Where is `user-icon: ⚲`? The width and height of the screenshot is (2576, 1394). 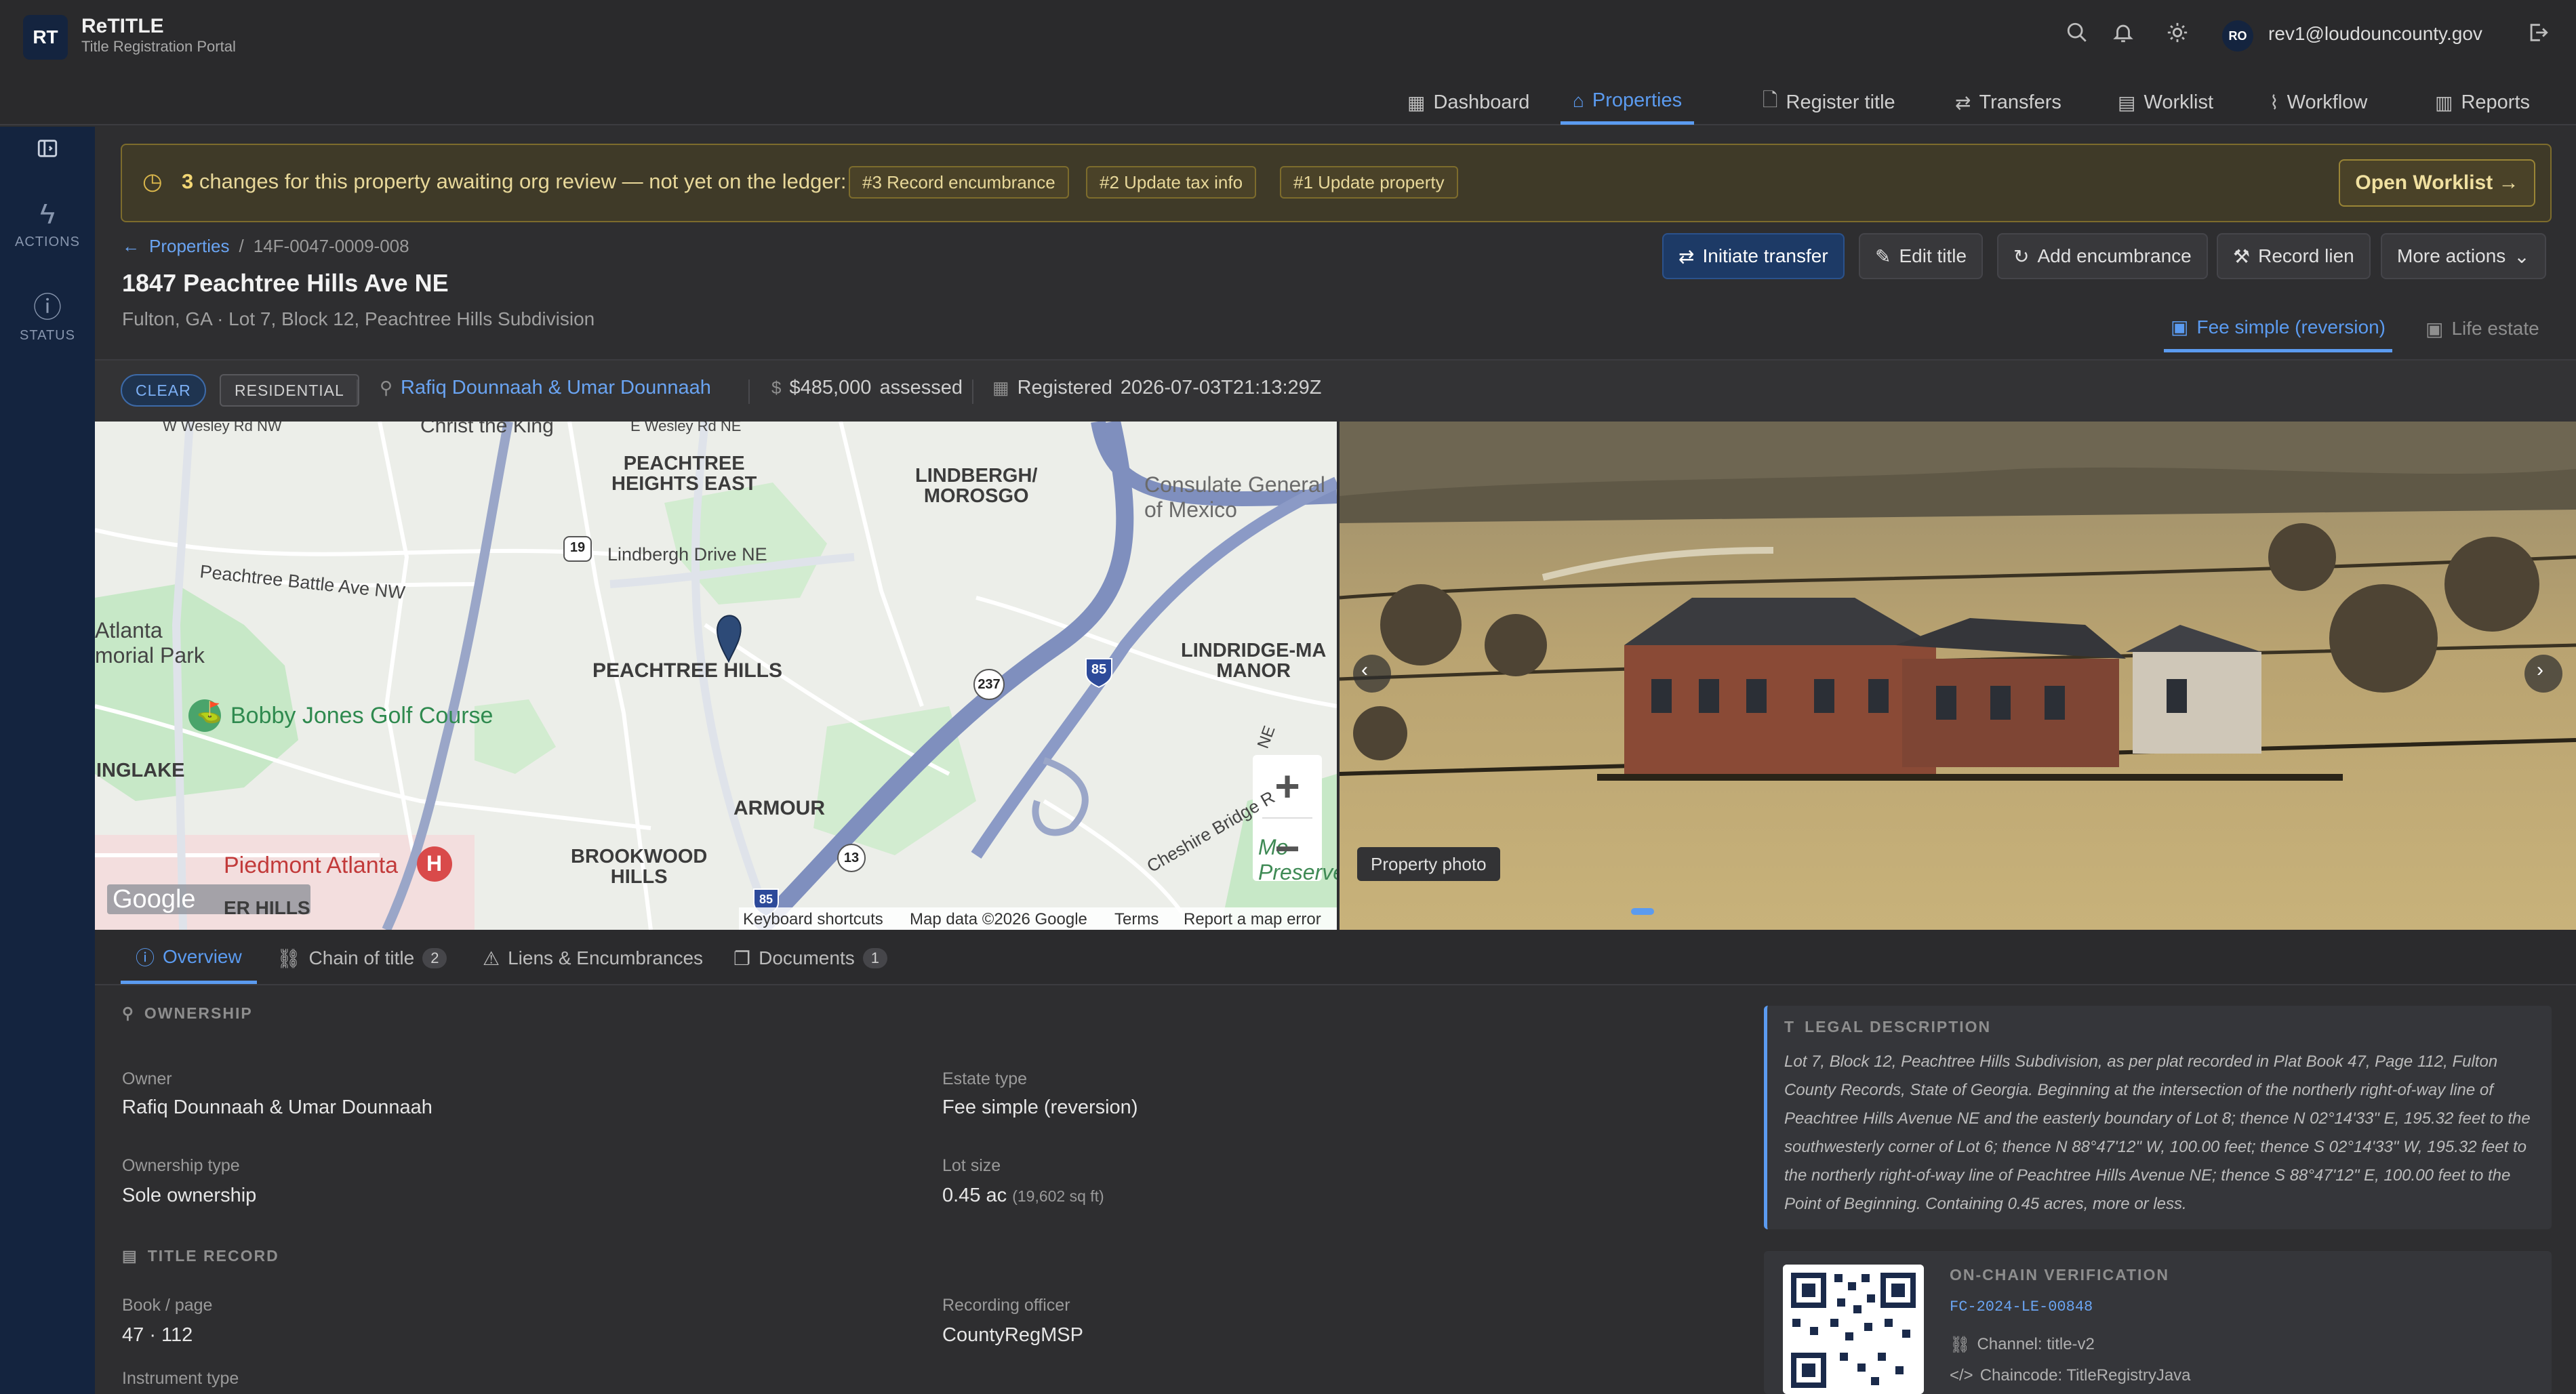
user-icon: ⚲ is located at coordinates (128, 1013).